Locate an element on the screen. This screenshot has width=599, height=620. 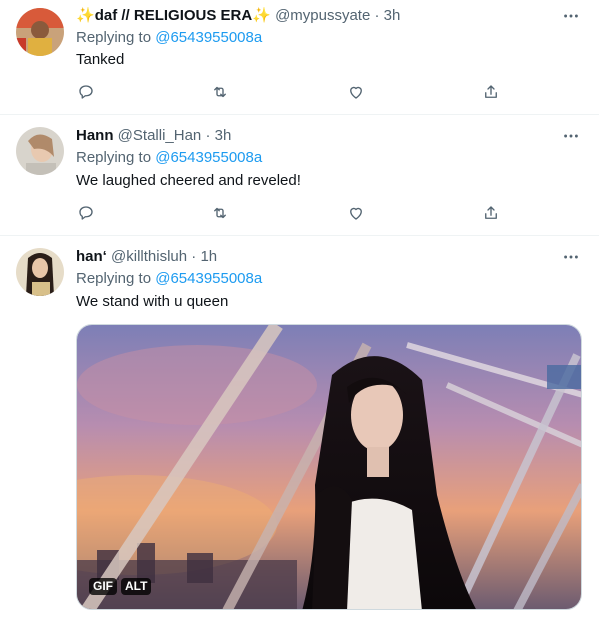
tweet-text: We stand with u queen is located at coordinates (152, 301).